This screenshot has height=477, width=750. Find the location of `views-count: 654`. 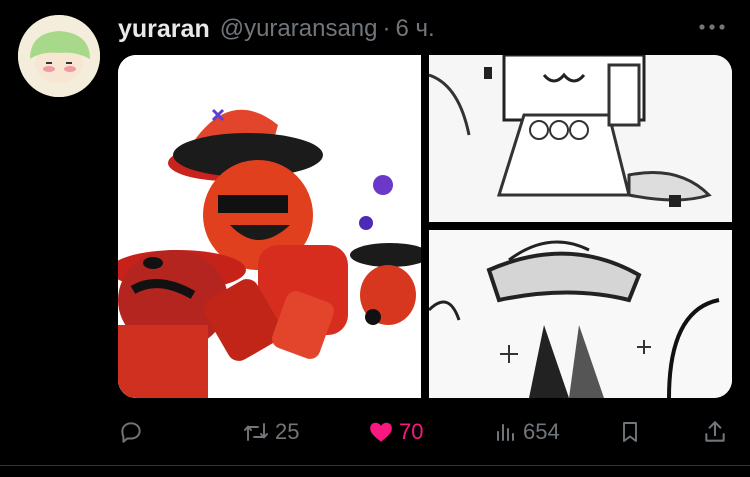

views-count: 654 is located at coordinates (541, 431).